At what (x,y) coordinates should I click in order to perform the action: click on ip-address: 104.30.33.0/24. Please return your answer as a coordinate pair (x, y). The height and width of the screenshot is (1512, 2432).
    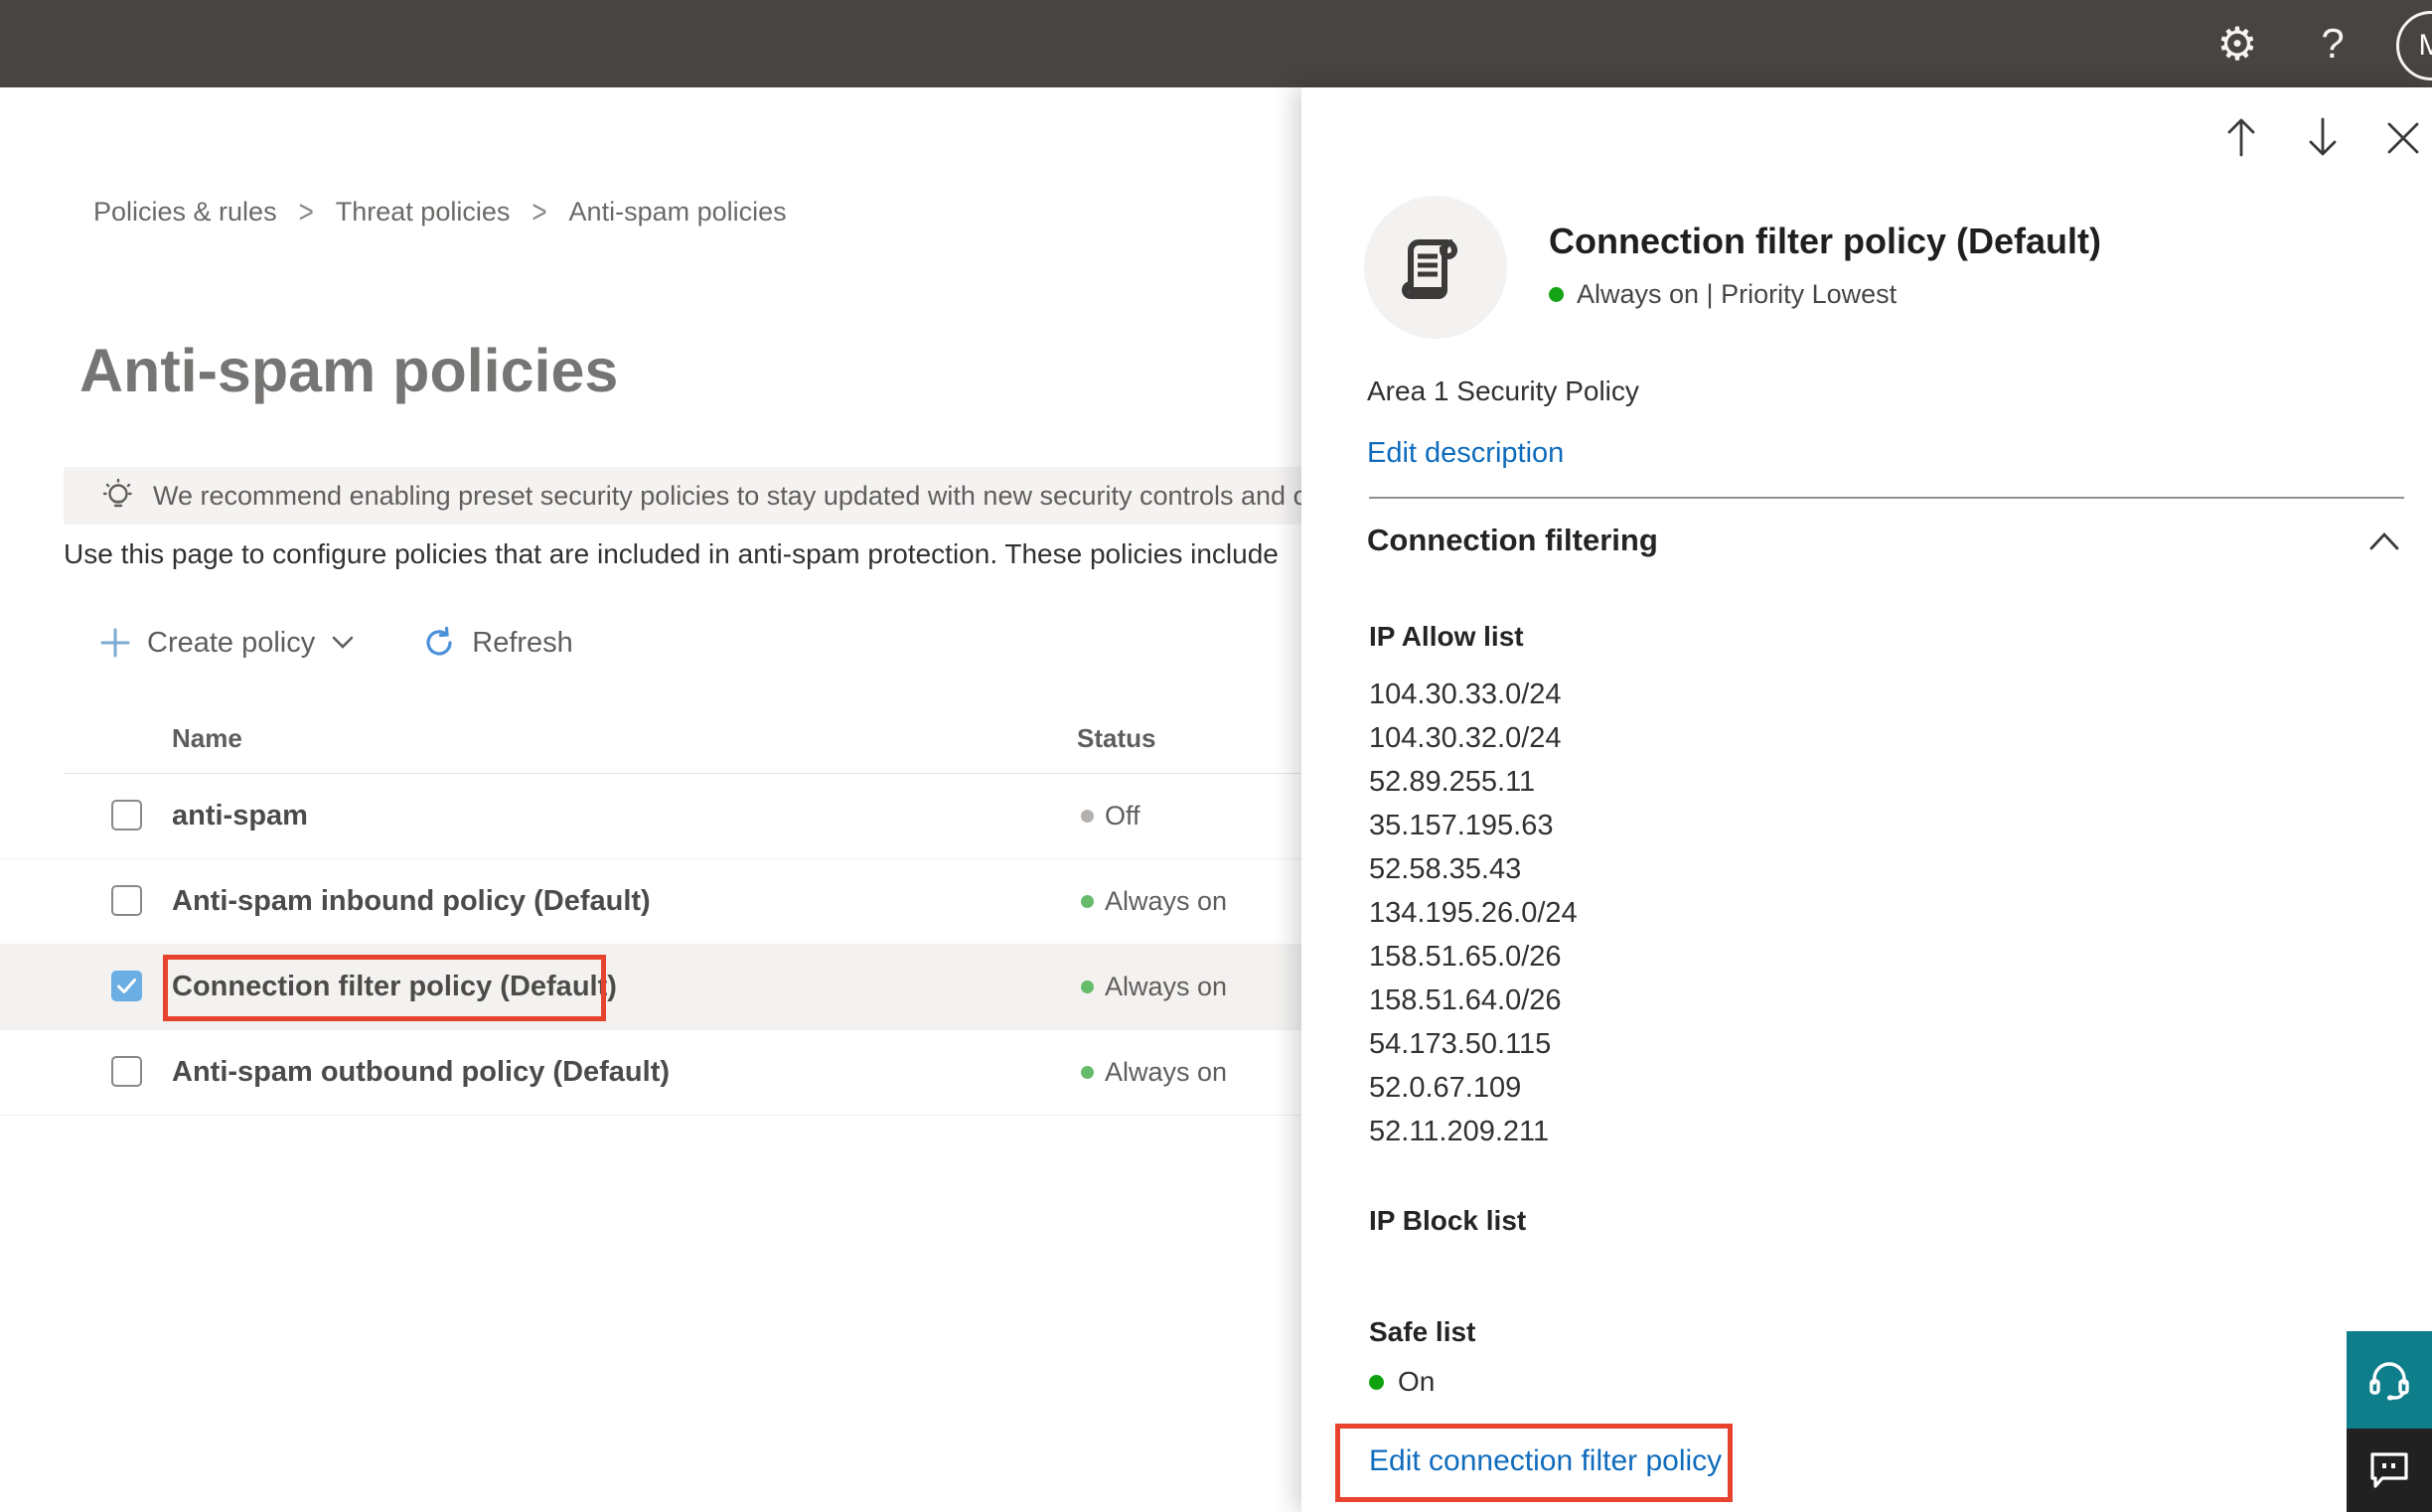
    Looking at the image, I should click on (1465, 694).